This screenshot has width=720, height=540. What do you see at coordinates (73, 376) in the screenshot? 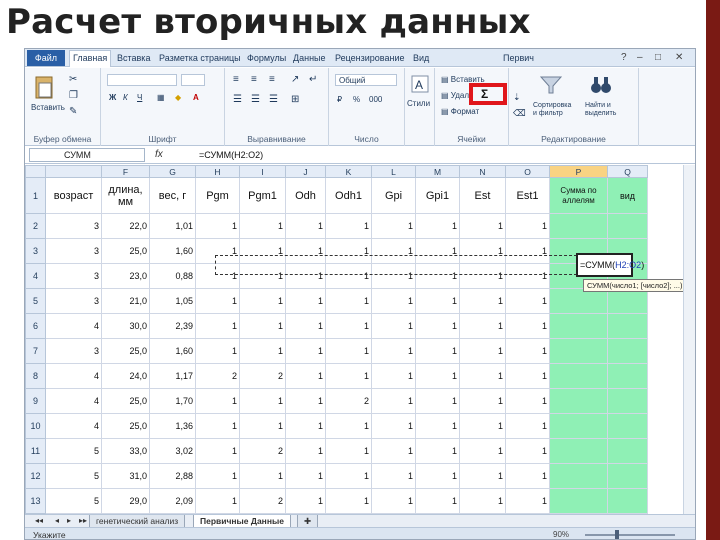
I see `data-cell: 4` at bounding box center [73, 376].